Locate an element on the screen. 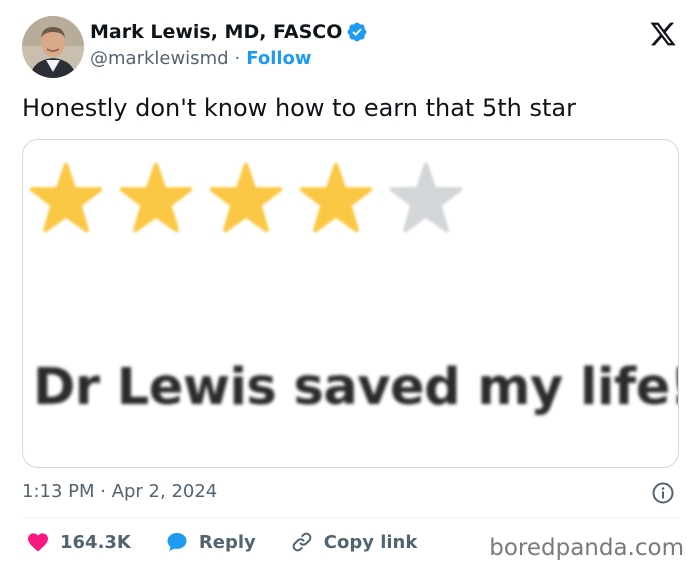 The image size is (700, 571). tweet-timestamp: 1:13 PM · Apr 2, 2024 is located at coordinates (119, 491).